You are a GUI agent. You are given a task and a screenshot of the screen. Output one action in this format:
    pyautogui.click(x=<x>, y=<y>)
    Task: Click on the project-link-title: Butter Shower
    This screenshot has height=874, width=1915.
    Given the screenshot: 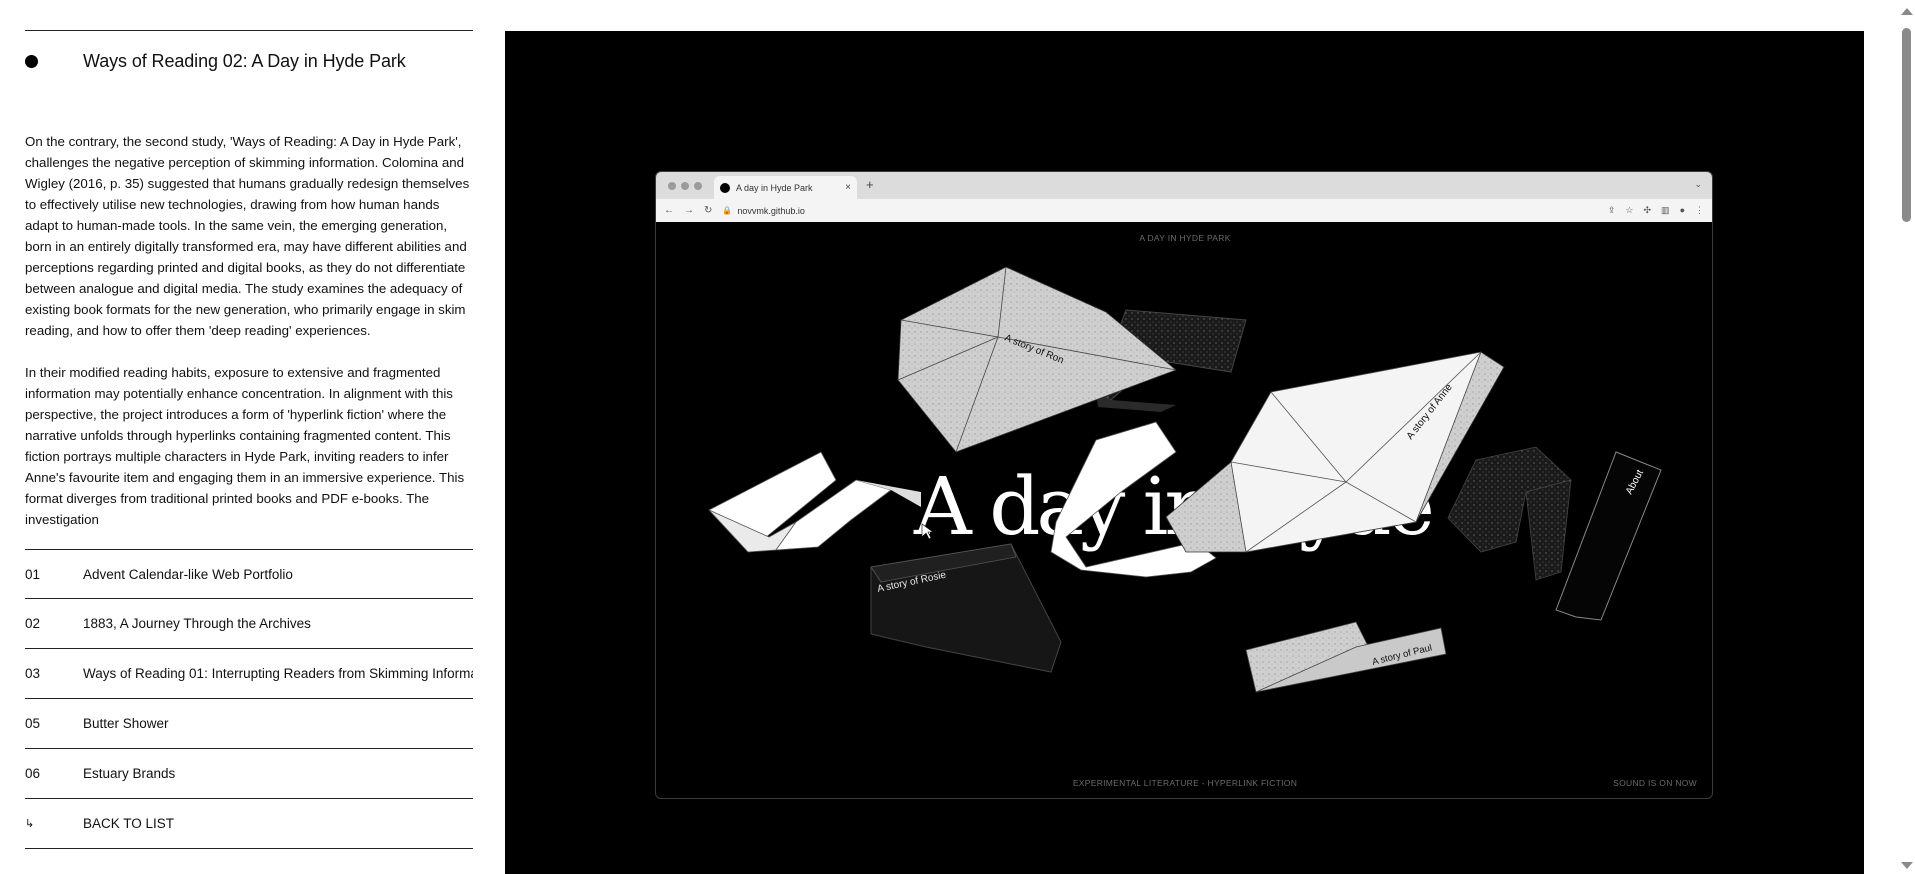 What is the action you would take?
    pyautogui.click(x=126, y=723)
    